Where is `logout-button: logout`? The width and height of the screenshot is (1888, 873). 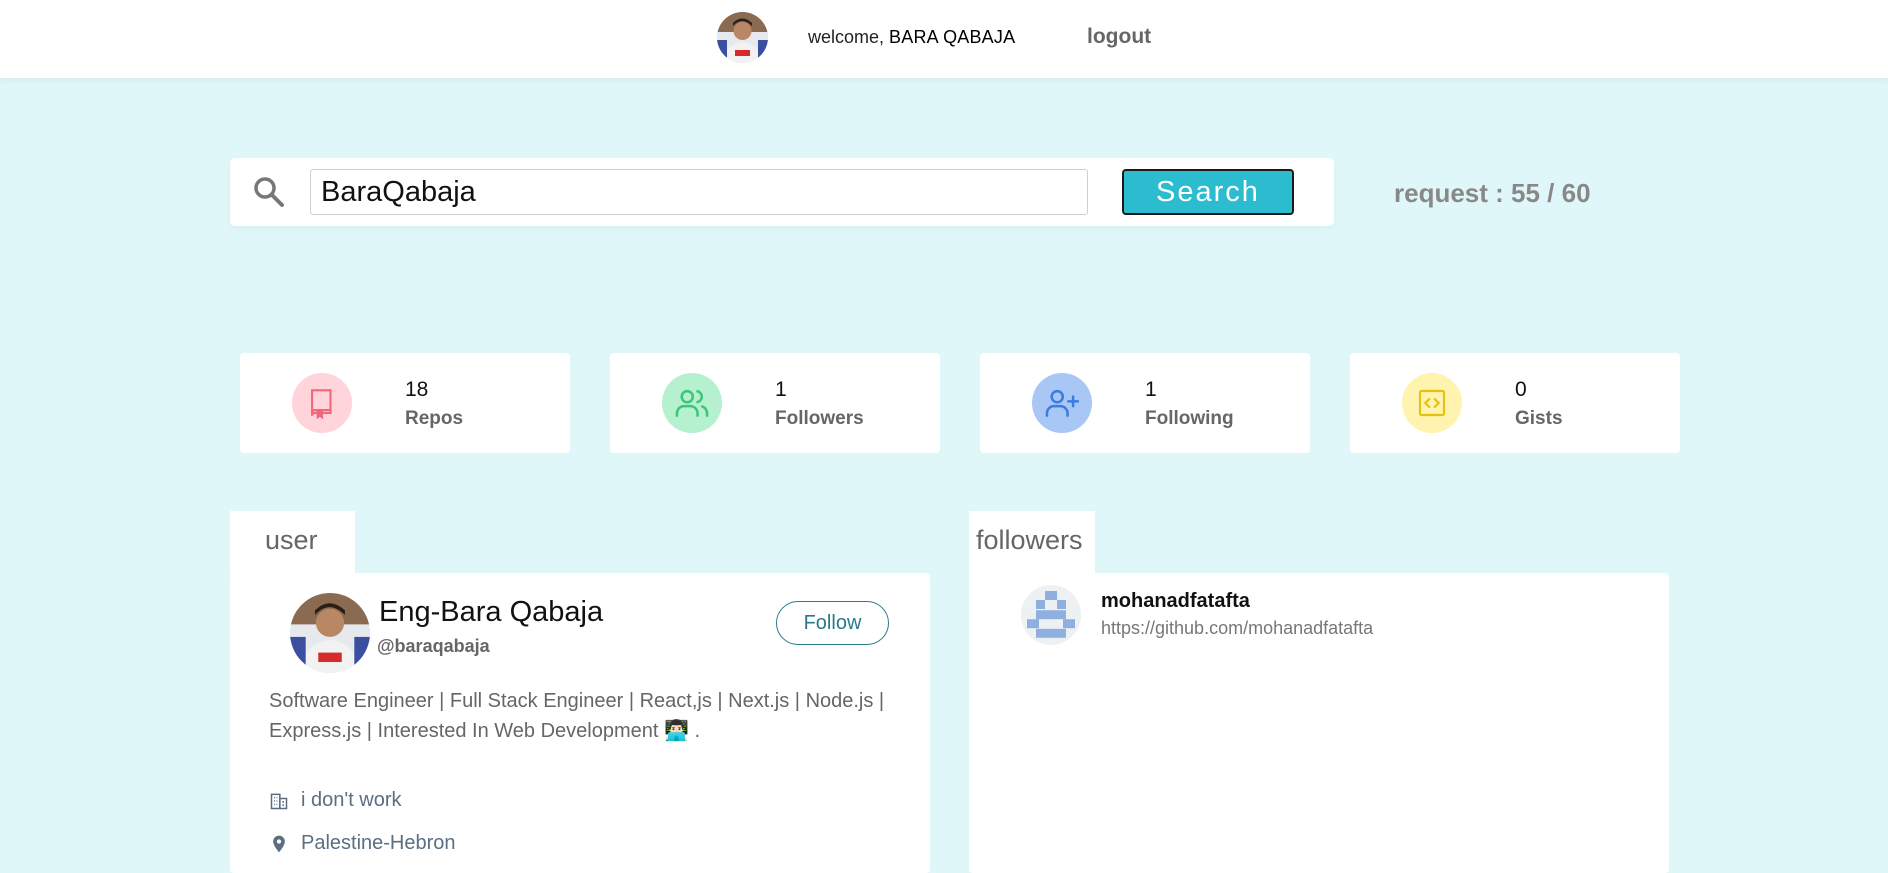
logout-button: logout is located at coordinates (1119, 37).